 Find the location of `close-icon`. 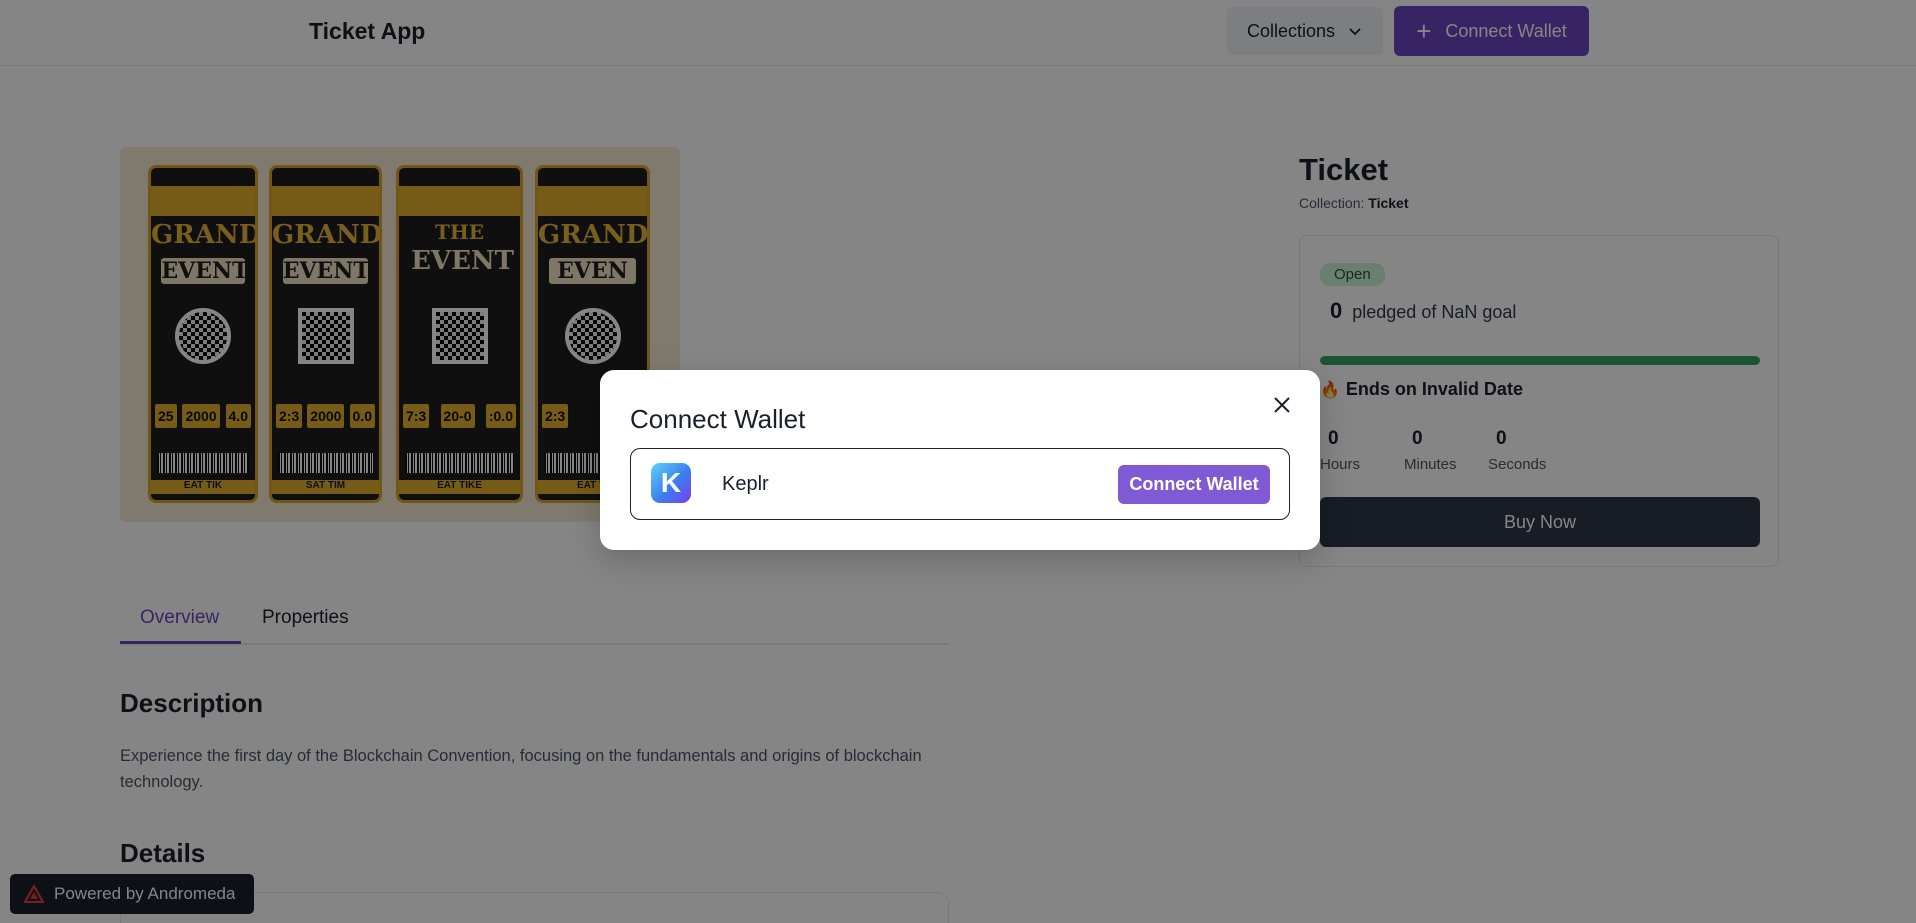

close-icon is located at coordinates (1282, 405).